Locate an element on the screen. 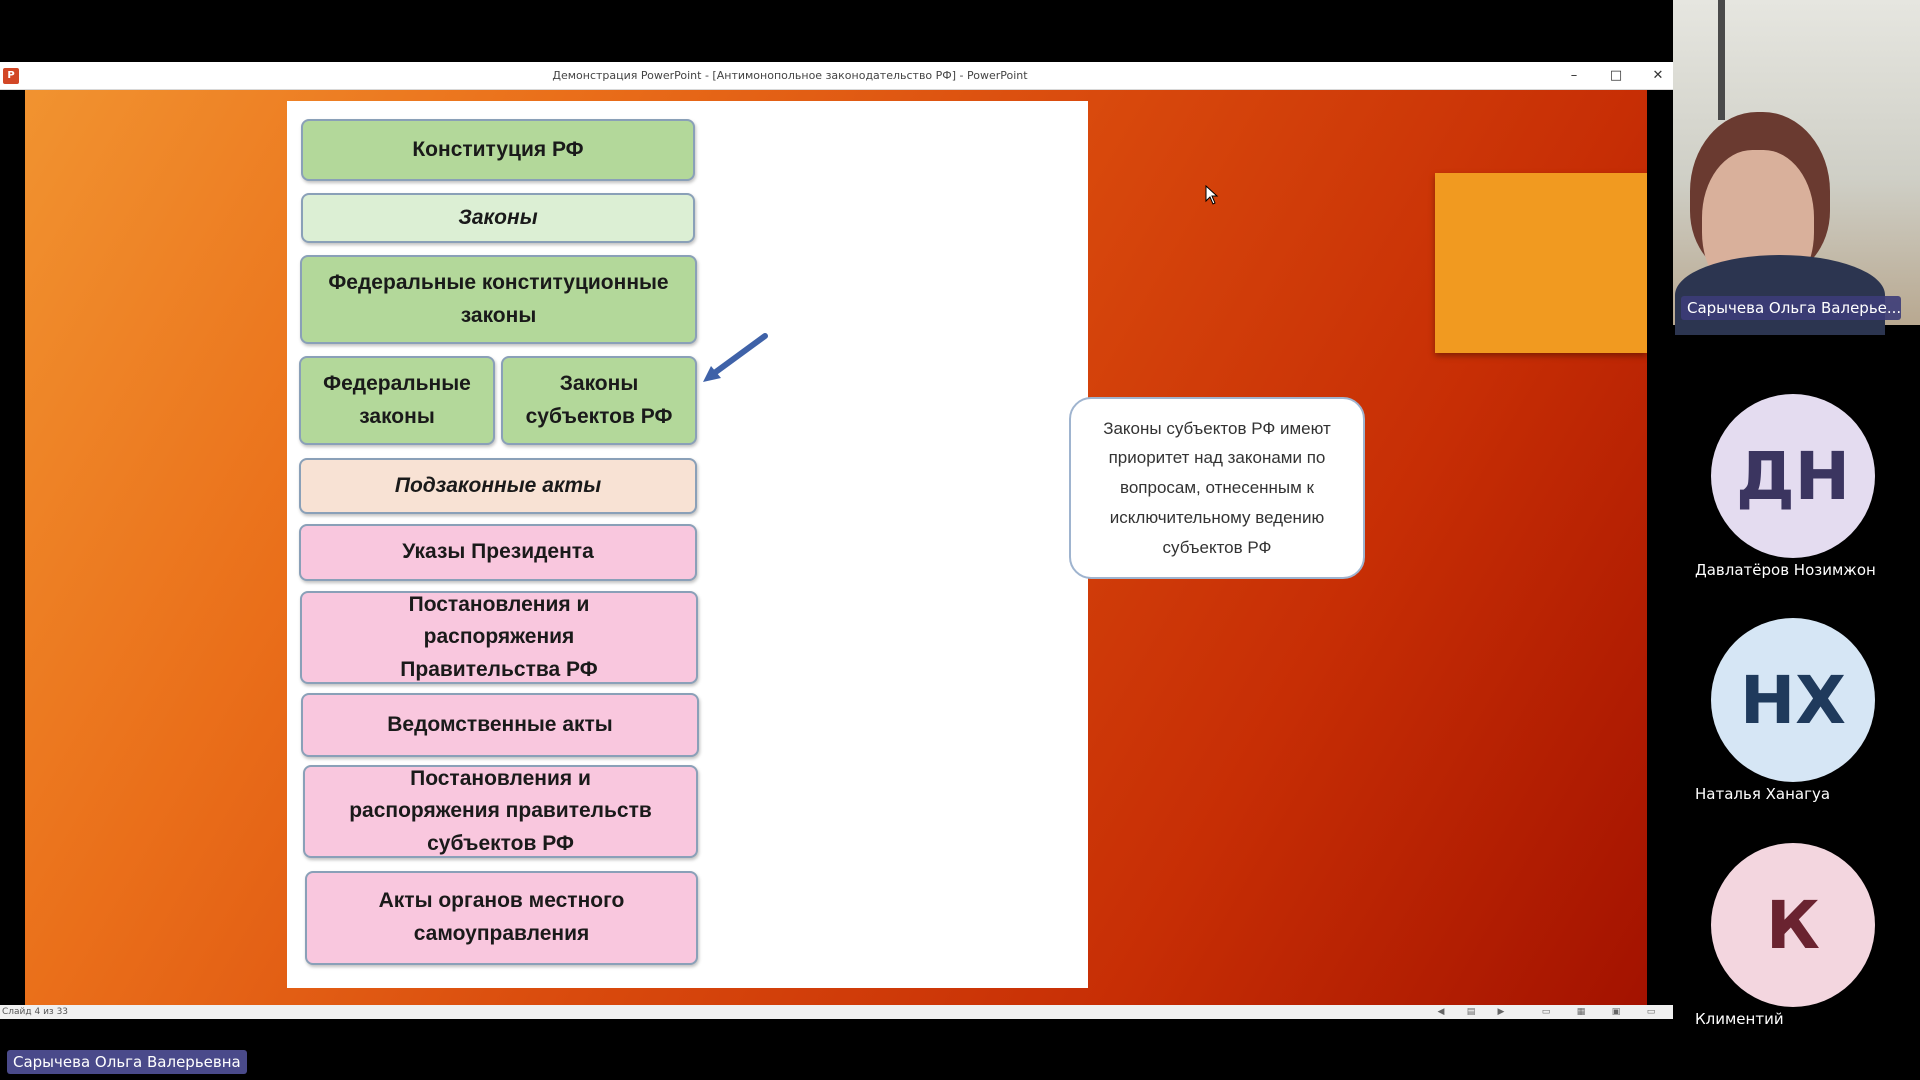 This screenshot has height=1080, width=1920. decorative-orange-rectangle is located at coordinates (1541, 263).